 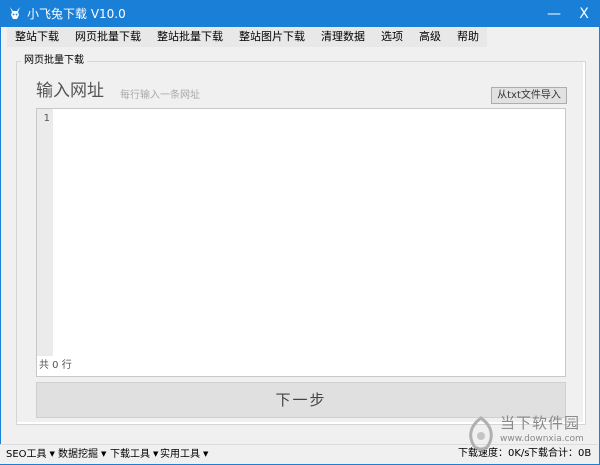 What do you see at coordinates (430, 37) in the screenshot?
I see `menu-item-advanced: 高级` at bounding box center [430, 37].